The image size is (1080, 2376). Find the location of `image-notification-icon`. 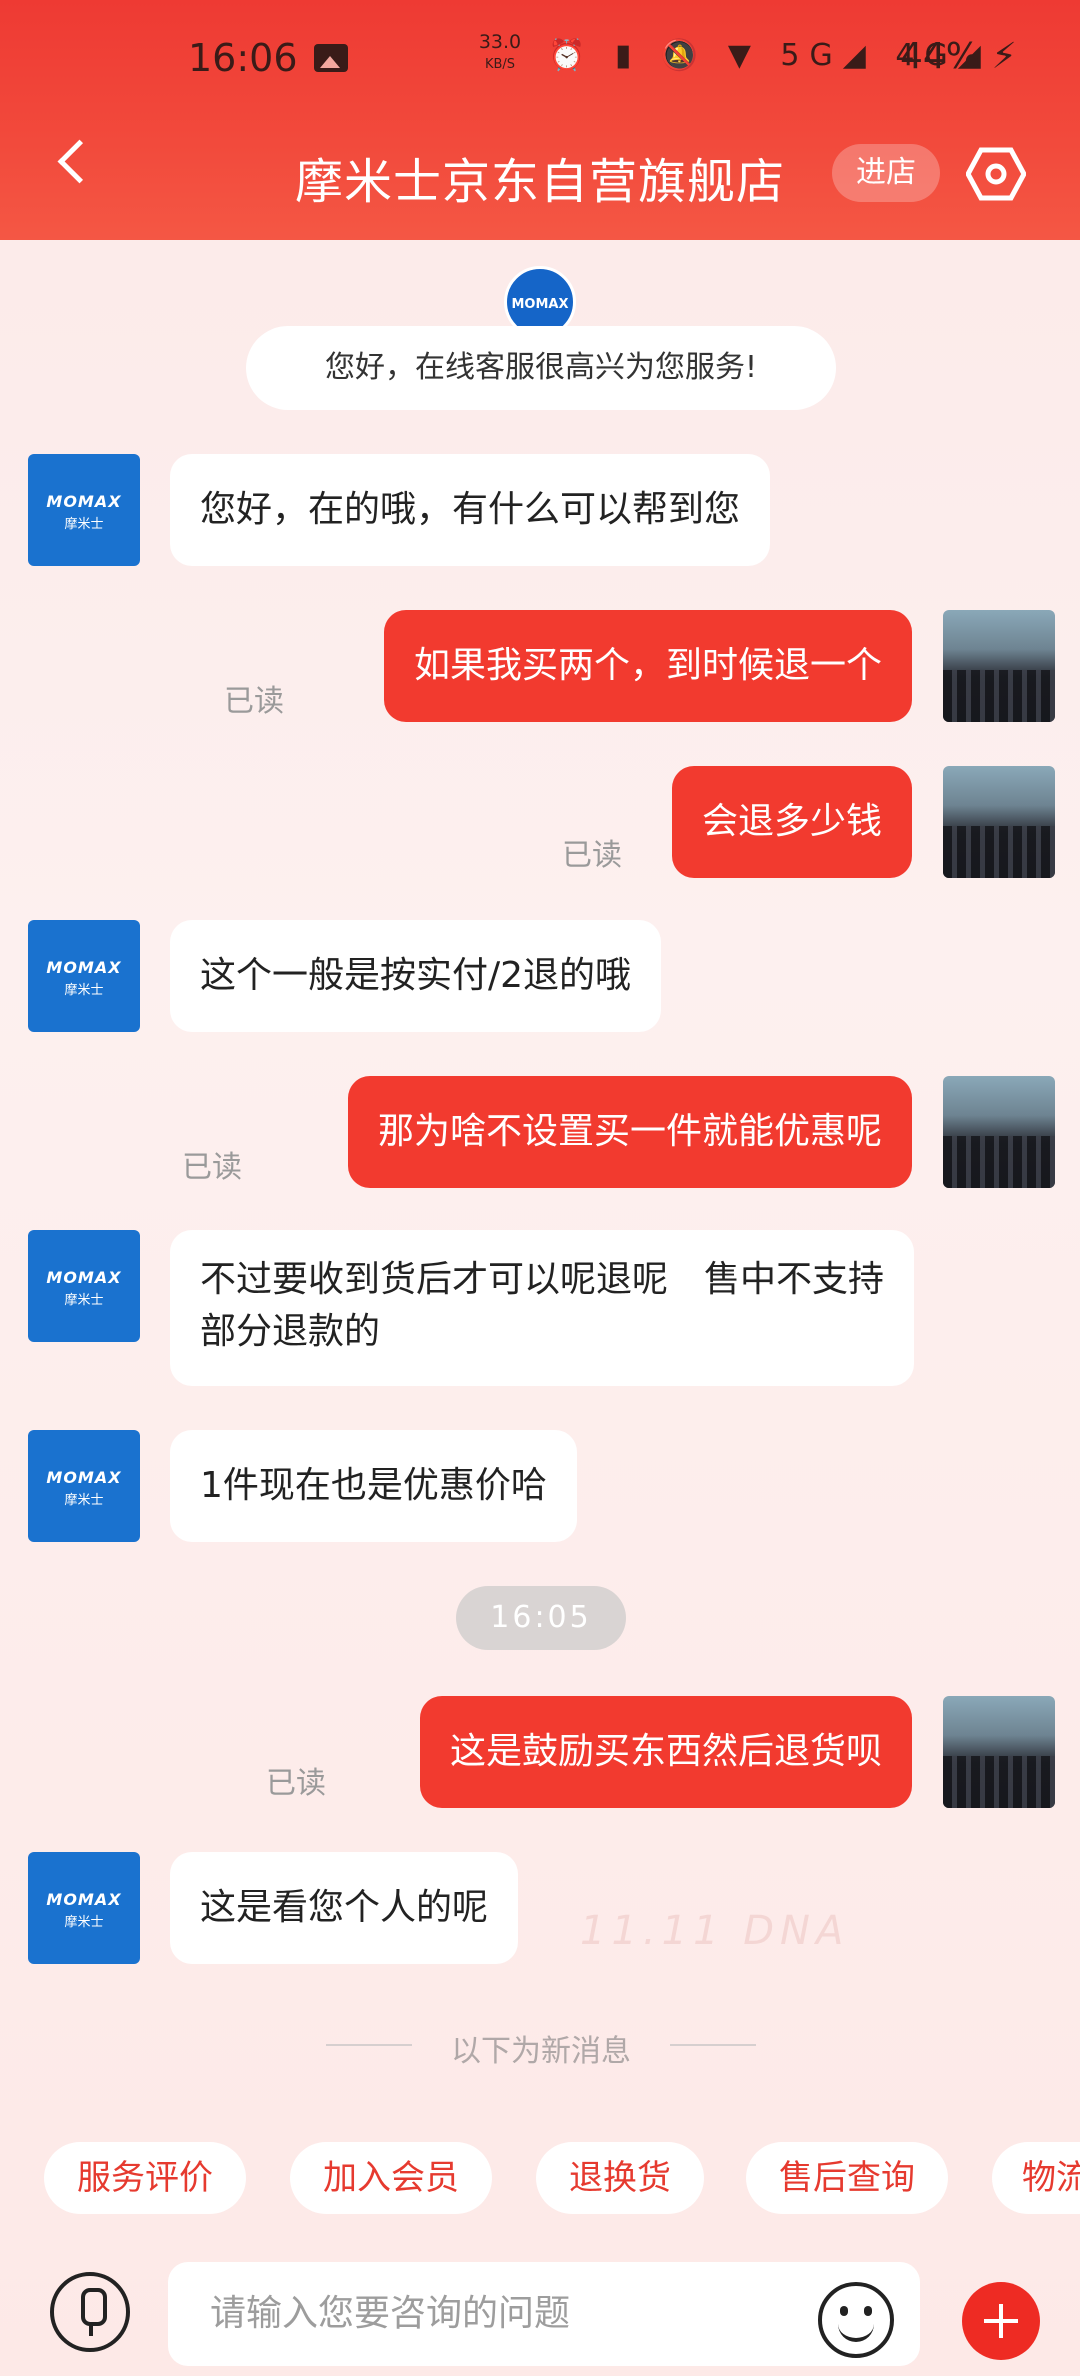

image-notification-icon is located at coordinates (331, 58).